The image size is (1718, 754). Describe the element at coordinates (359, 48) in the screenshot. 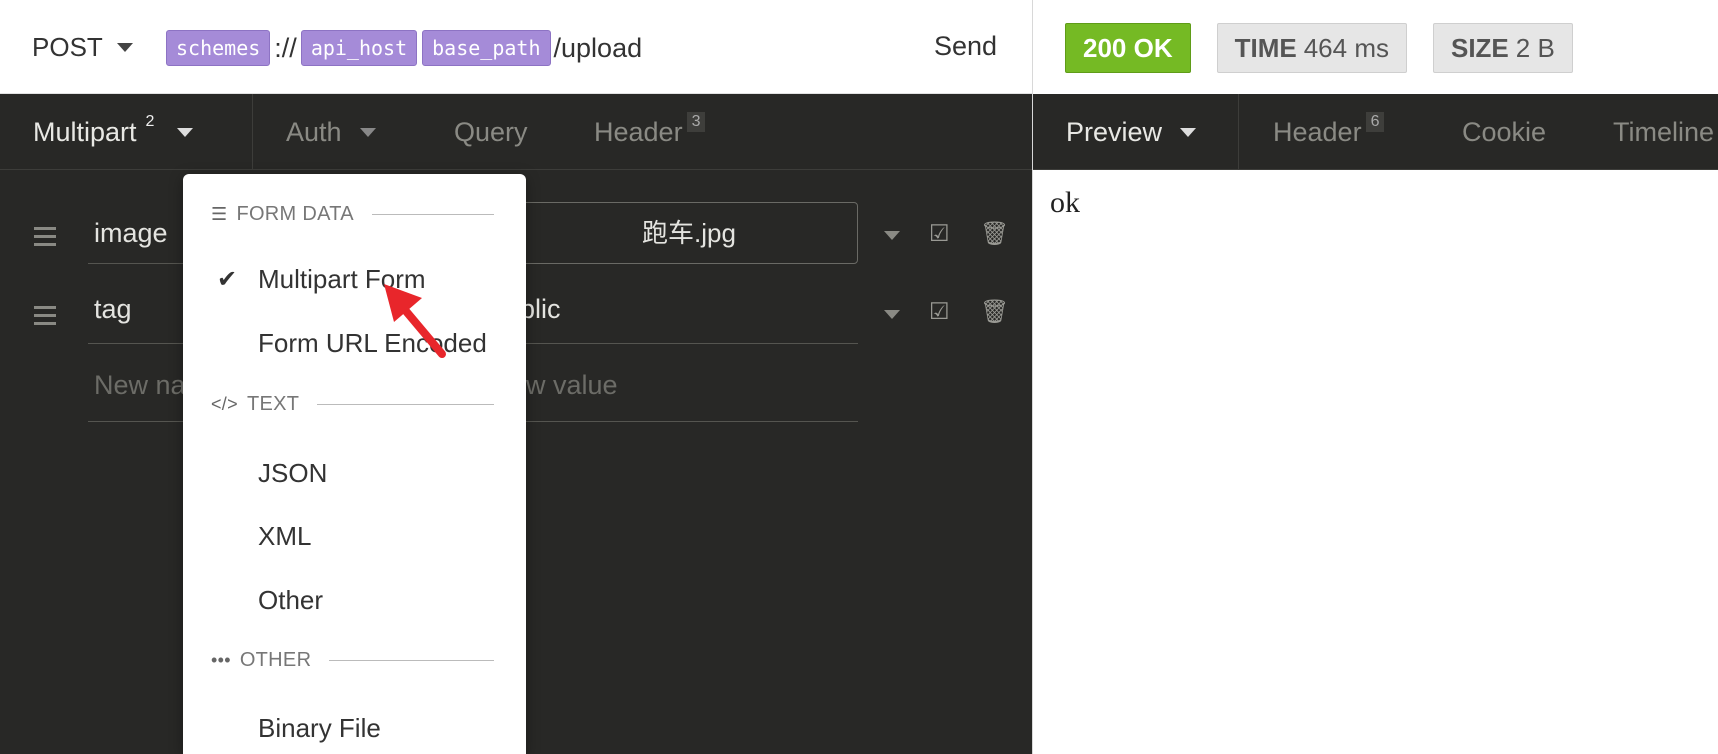

I see `env-var-tag: api_host` at that location.